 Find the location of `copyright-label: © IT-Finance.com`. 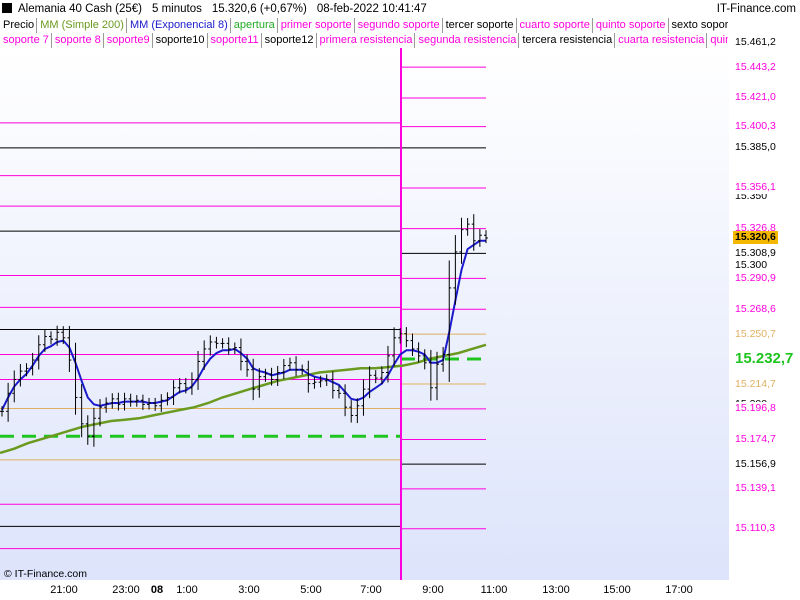

copyright-label: © IT-Finance.com is located at coordinates (46, 574).